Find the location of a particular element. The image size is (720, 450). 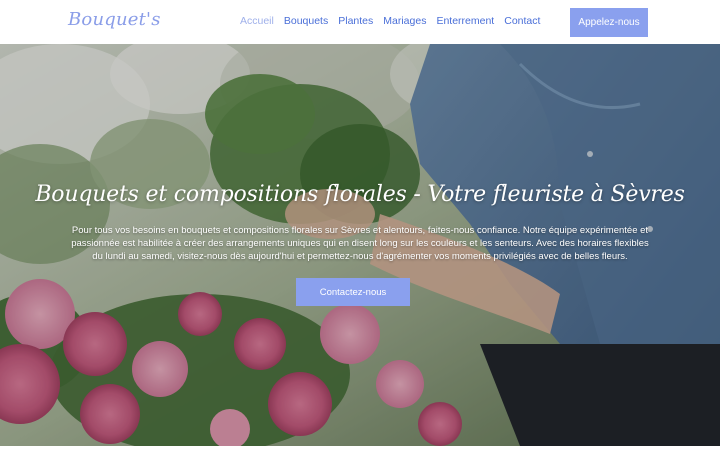

nav-item-accueil: Accueil is located at coordinates (257, 21).